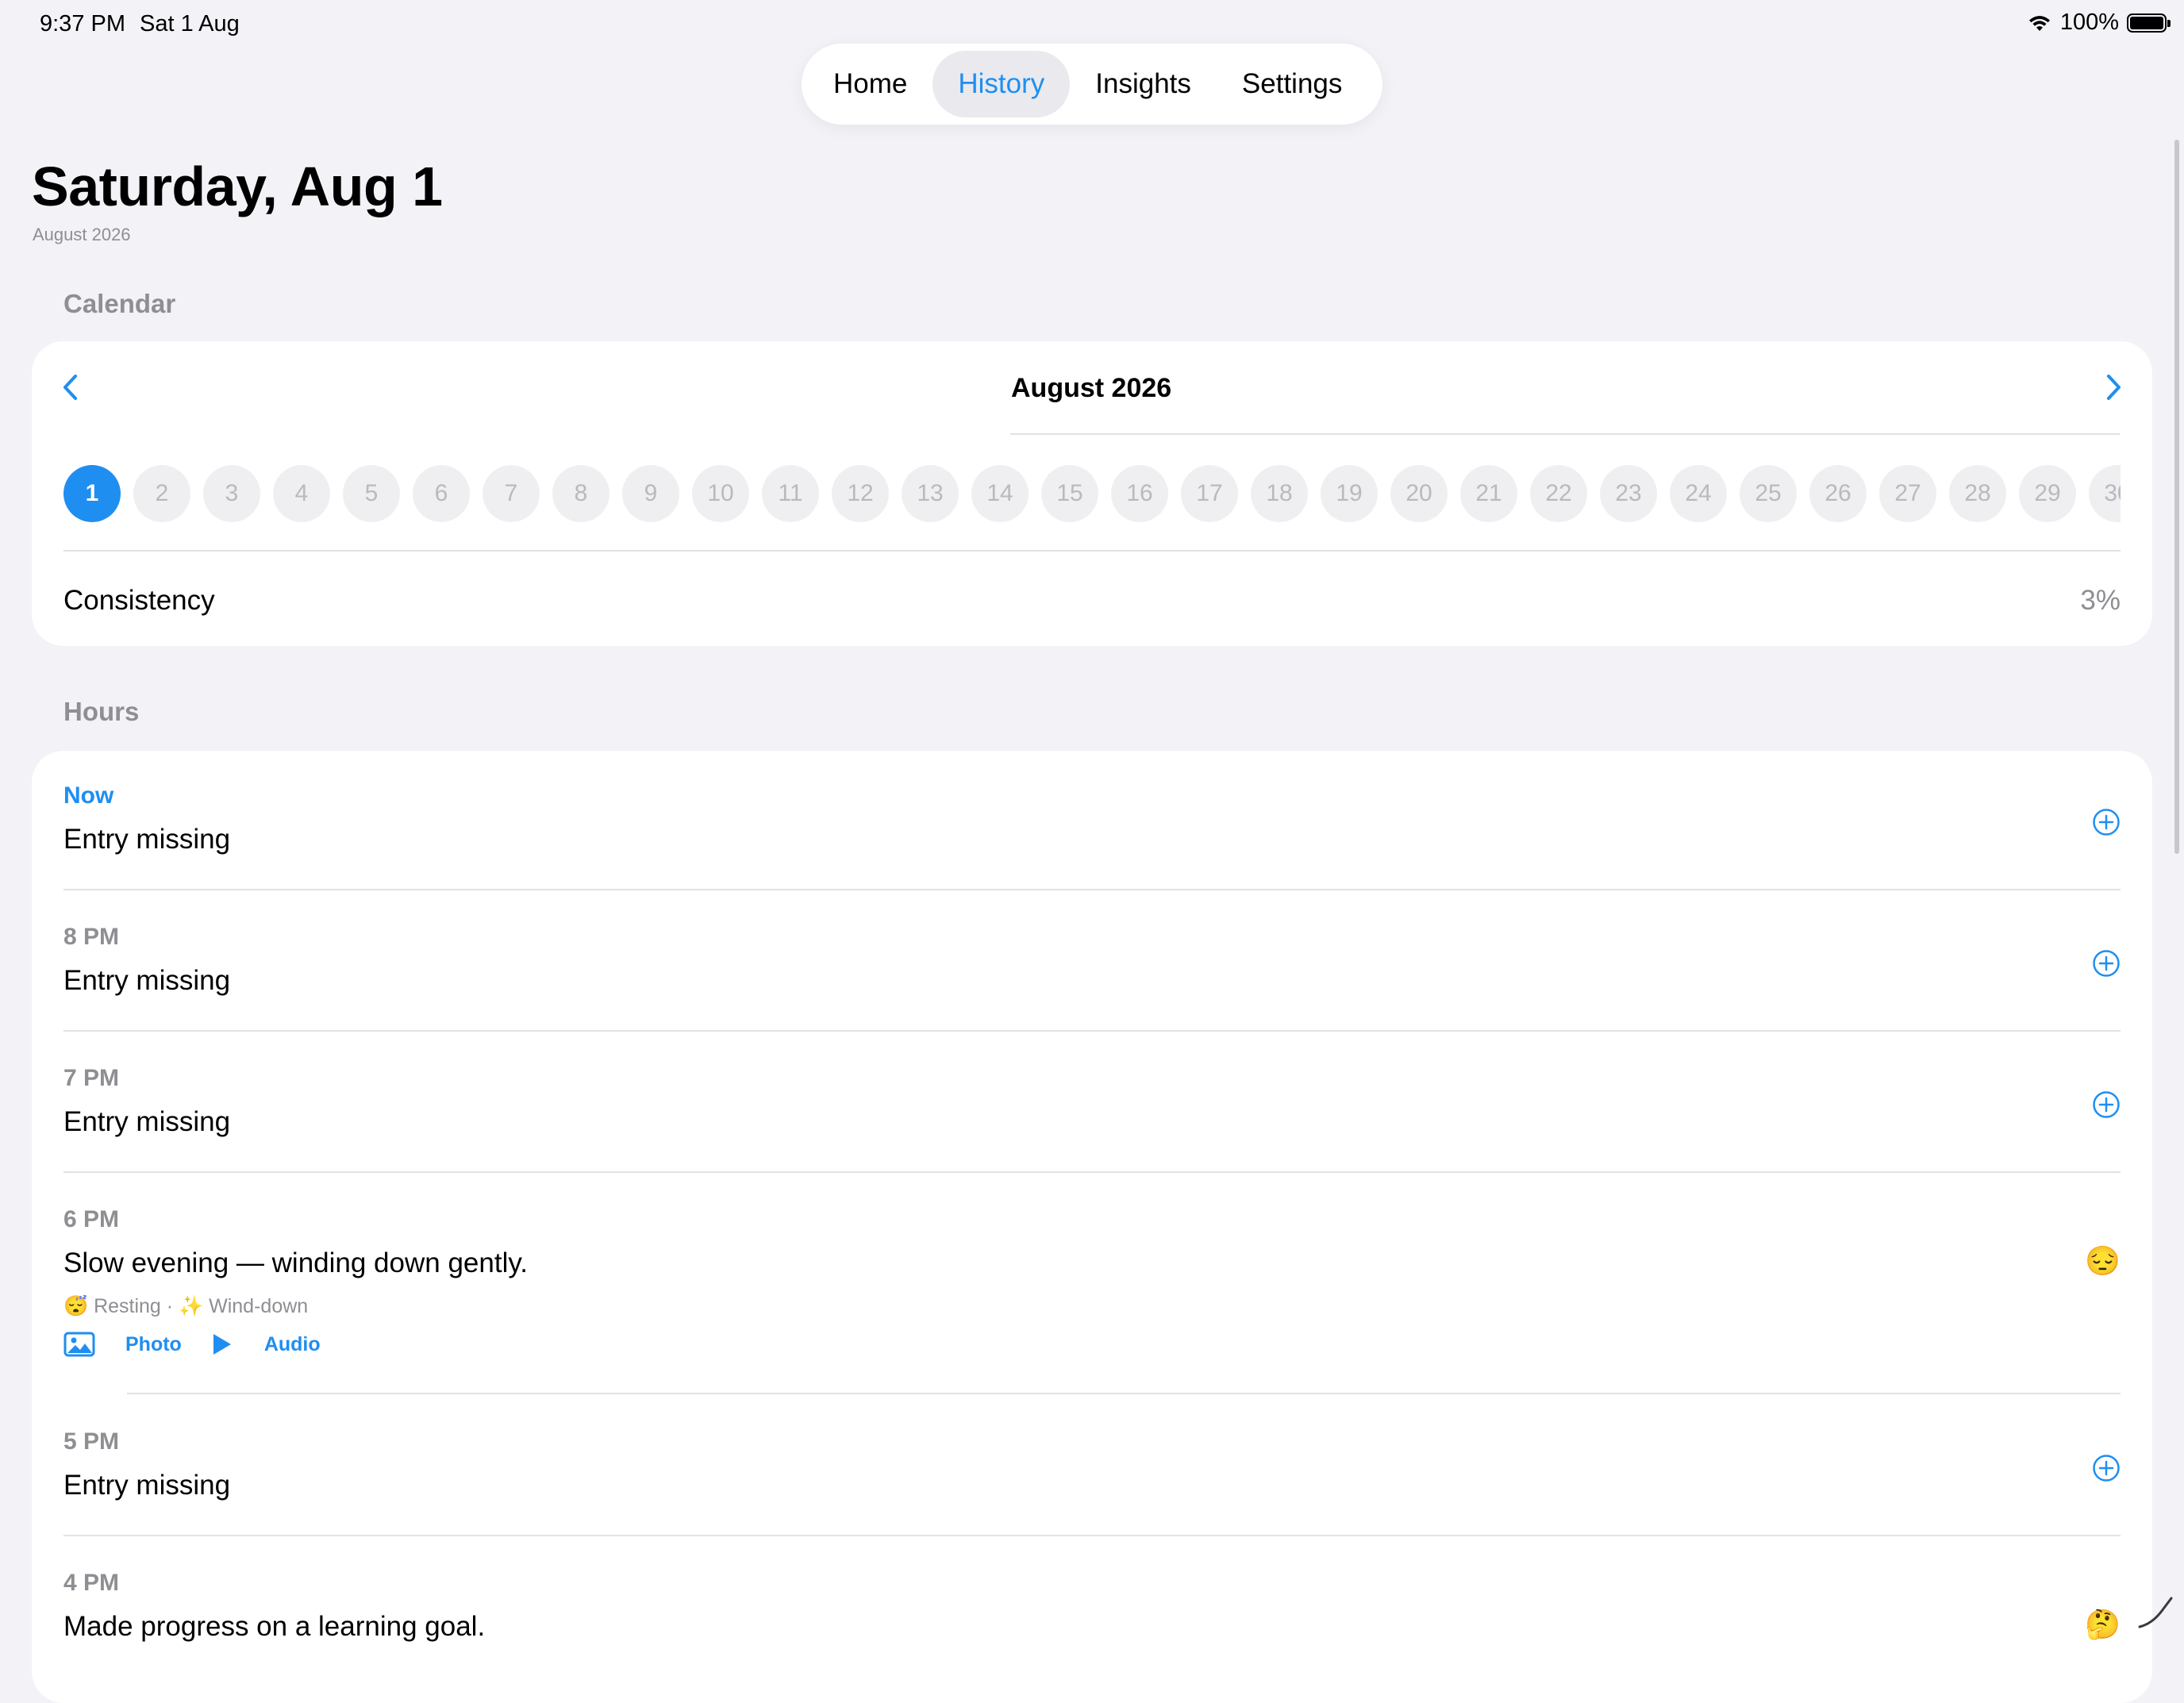 Image resolution: width=2184 pixels, height=1703 pixels. Describe the element at coordinates (1838, 493) in the screenshot. I see `day-26: 26` at that location.